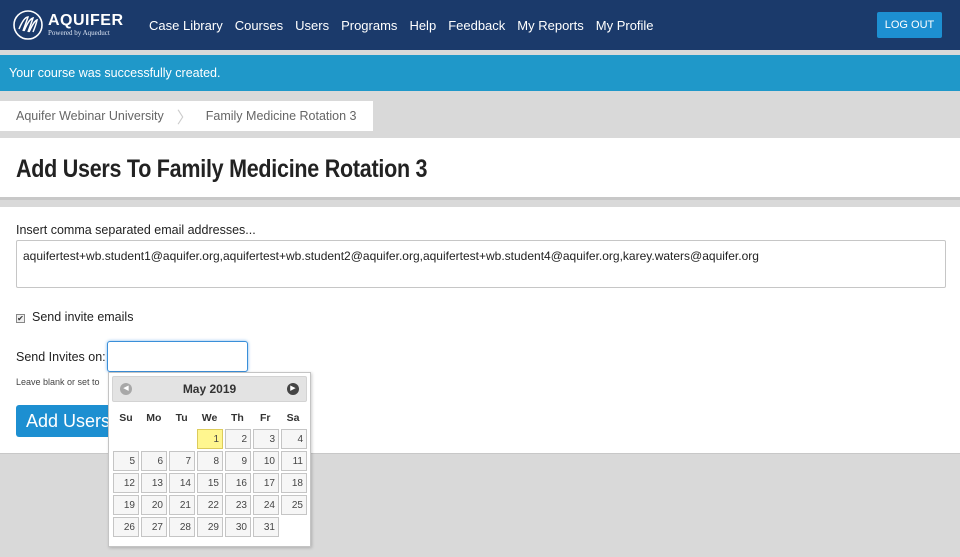 The image size is (960, 557). Describe the element at coordinates (154, 461) in the screenshot. I see `calendar-day: 6` at that location.